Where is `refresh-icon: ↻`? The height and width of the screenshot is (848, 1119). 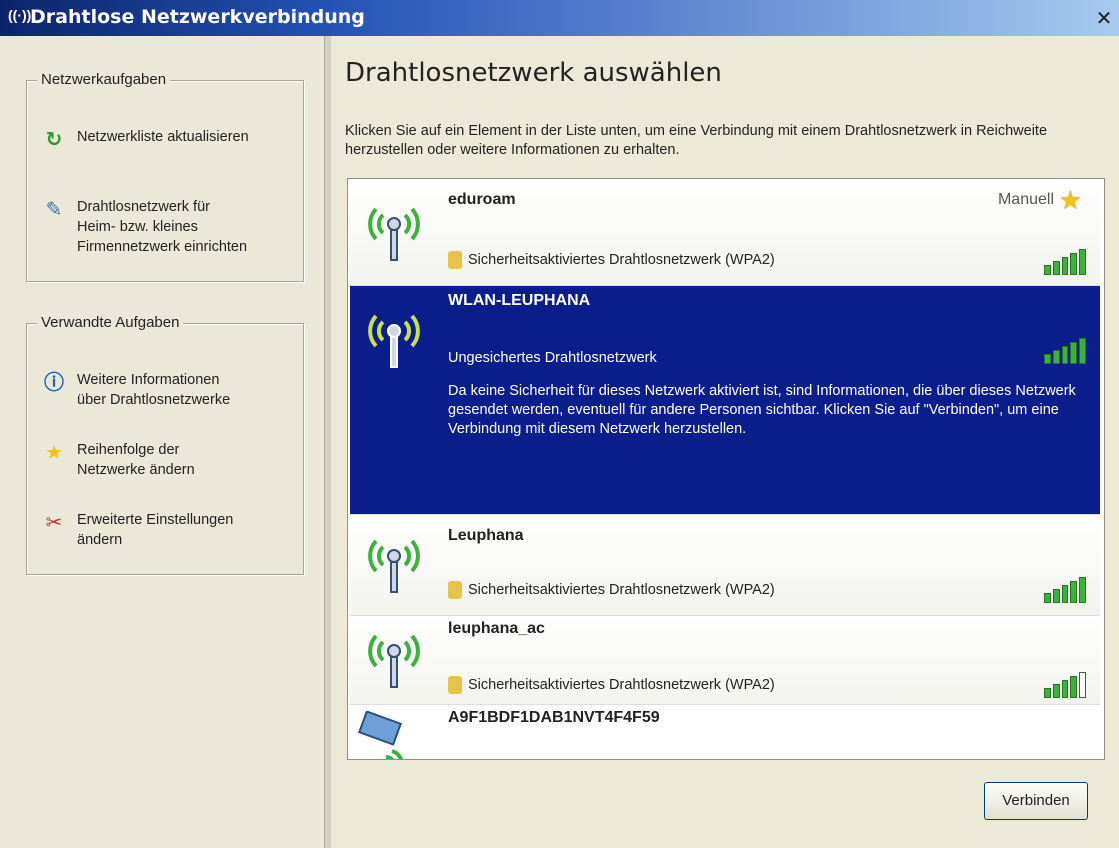 refresh-icon: ↻ is located at coordinates (54, 140).